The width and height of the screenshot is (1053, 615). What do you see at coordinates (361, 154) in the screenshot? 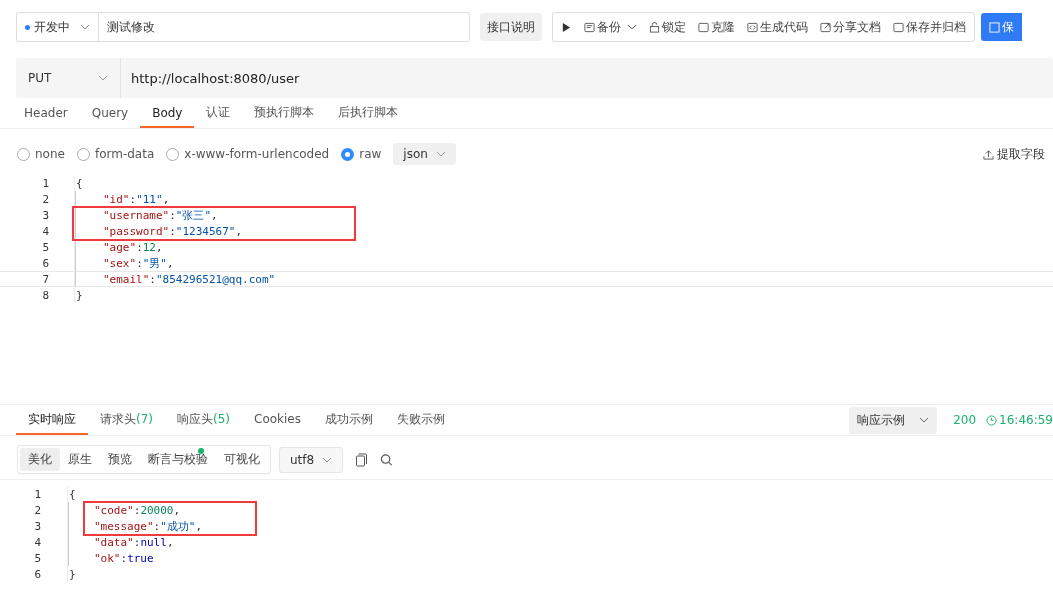
I see `body-type-radio: raw` at bounding box center [361, 154].